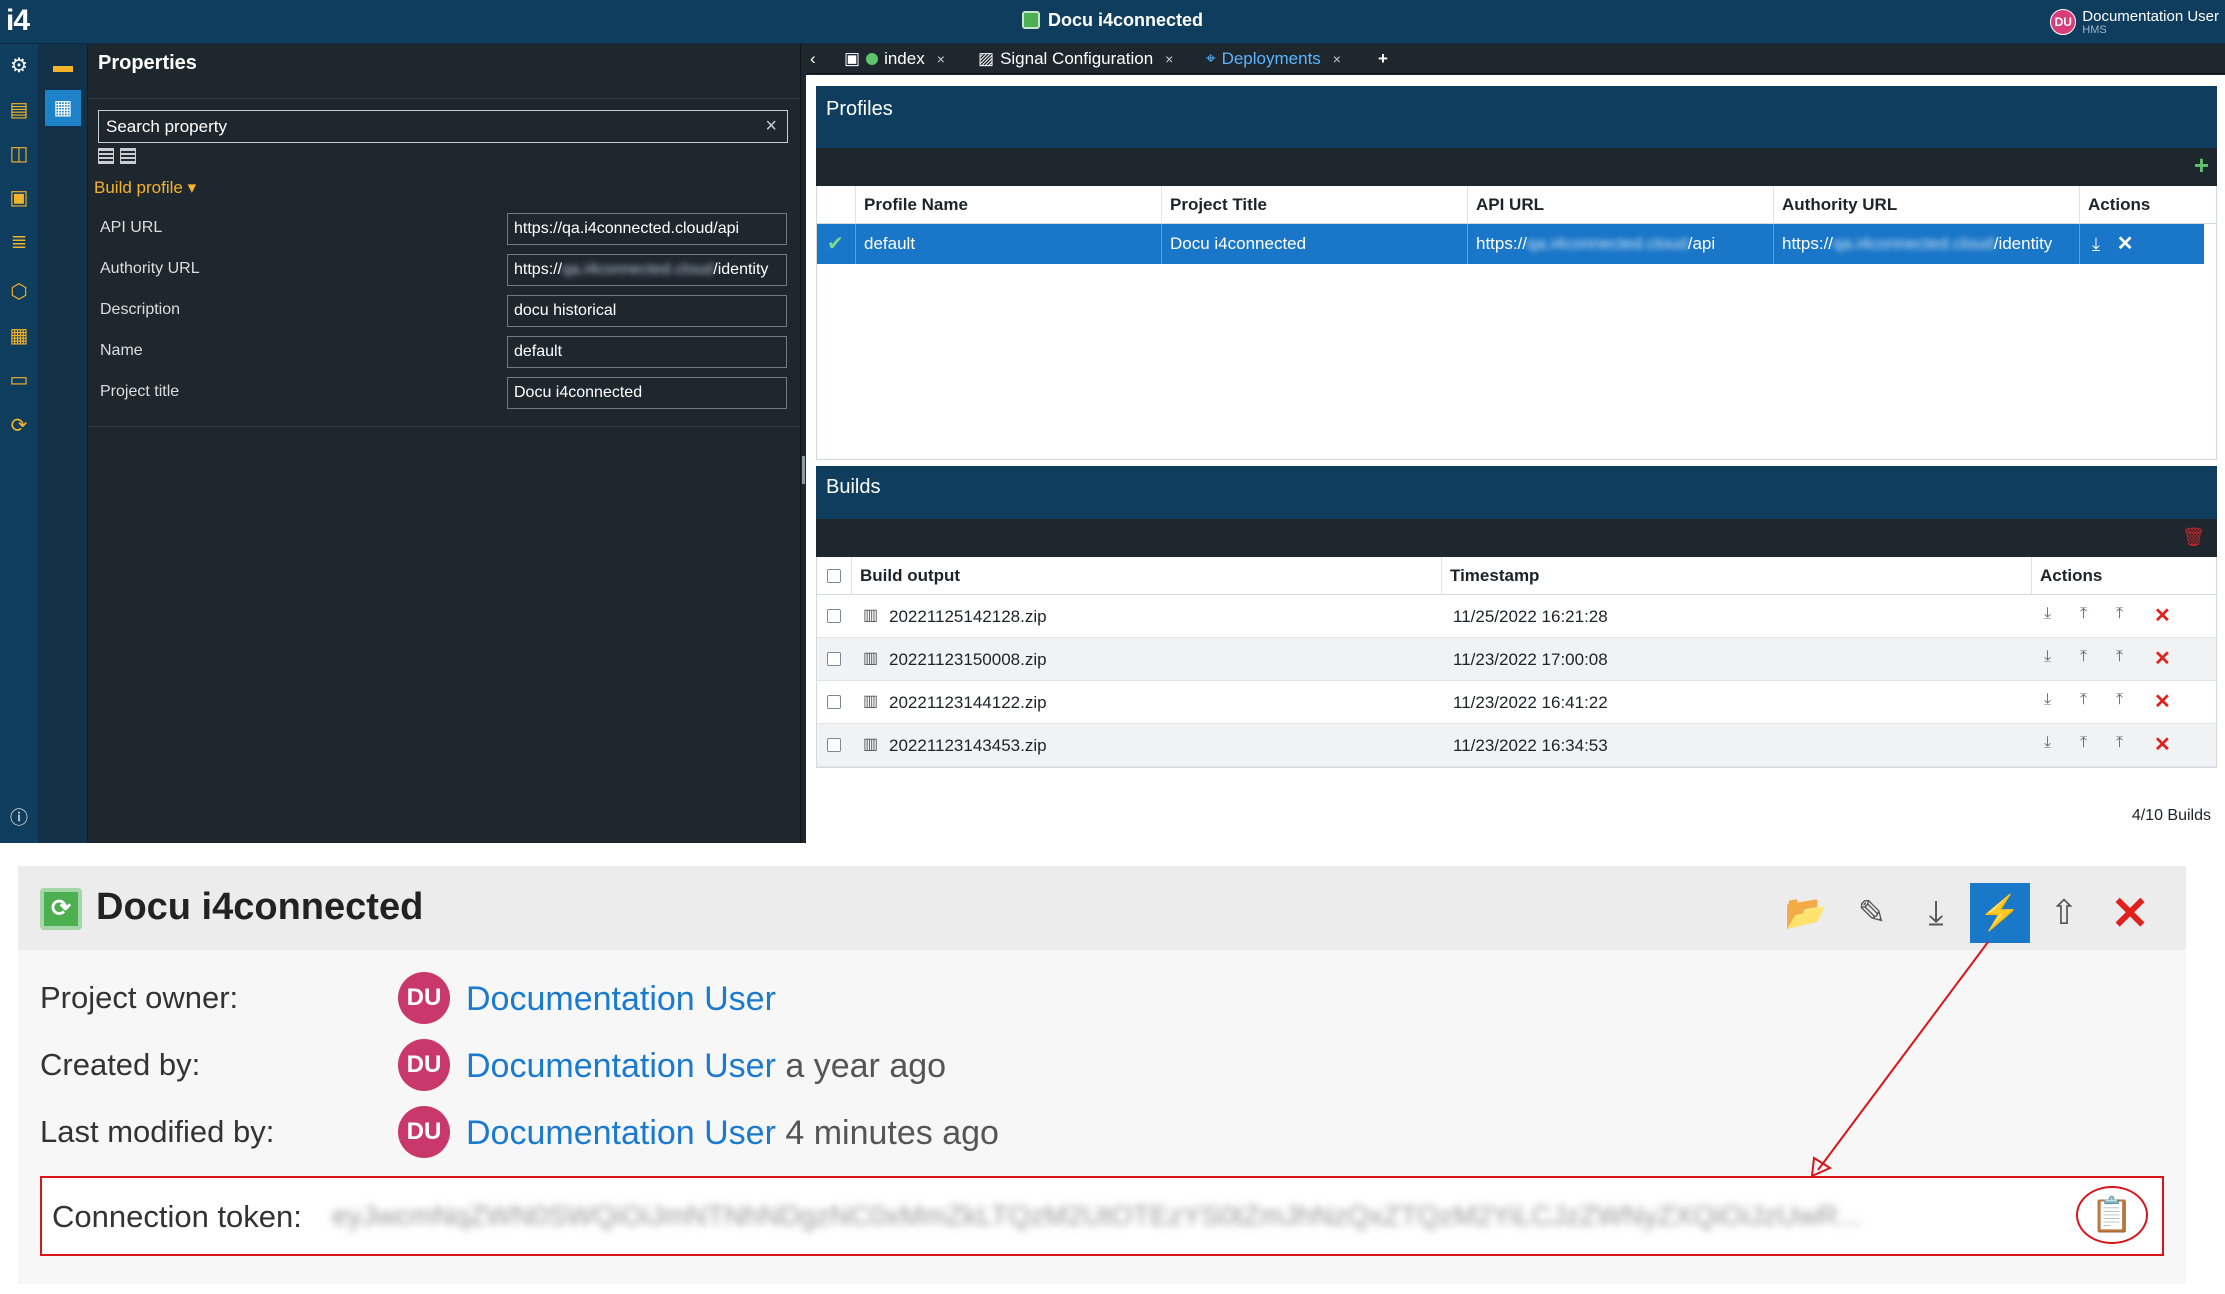  Describe the element at coordinates (1075, 58) in the screenshot. I see `tab-signal-configuration: ▨ Signal Configuration ×` at that location.